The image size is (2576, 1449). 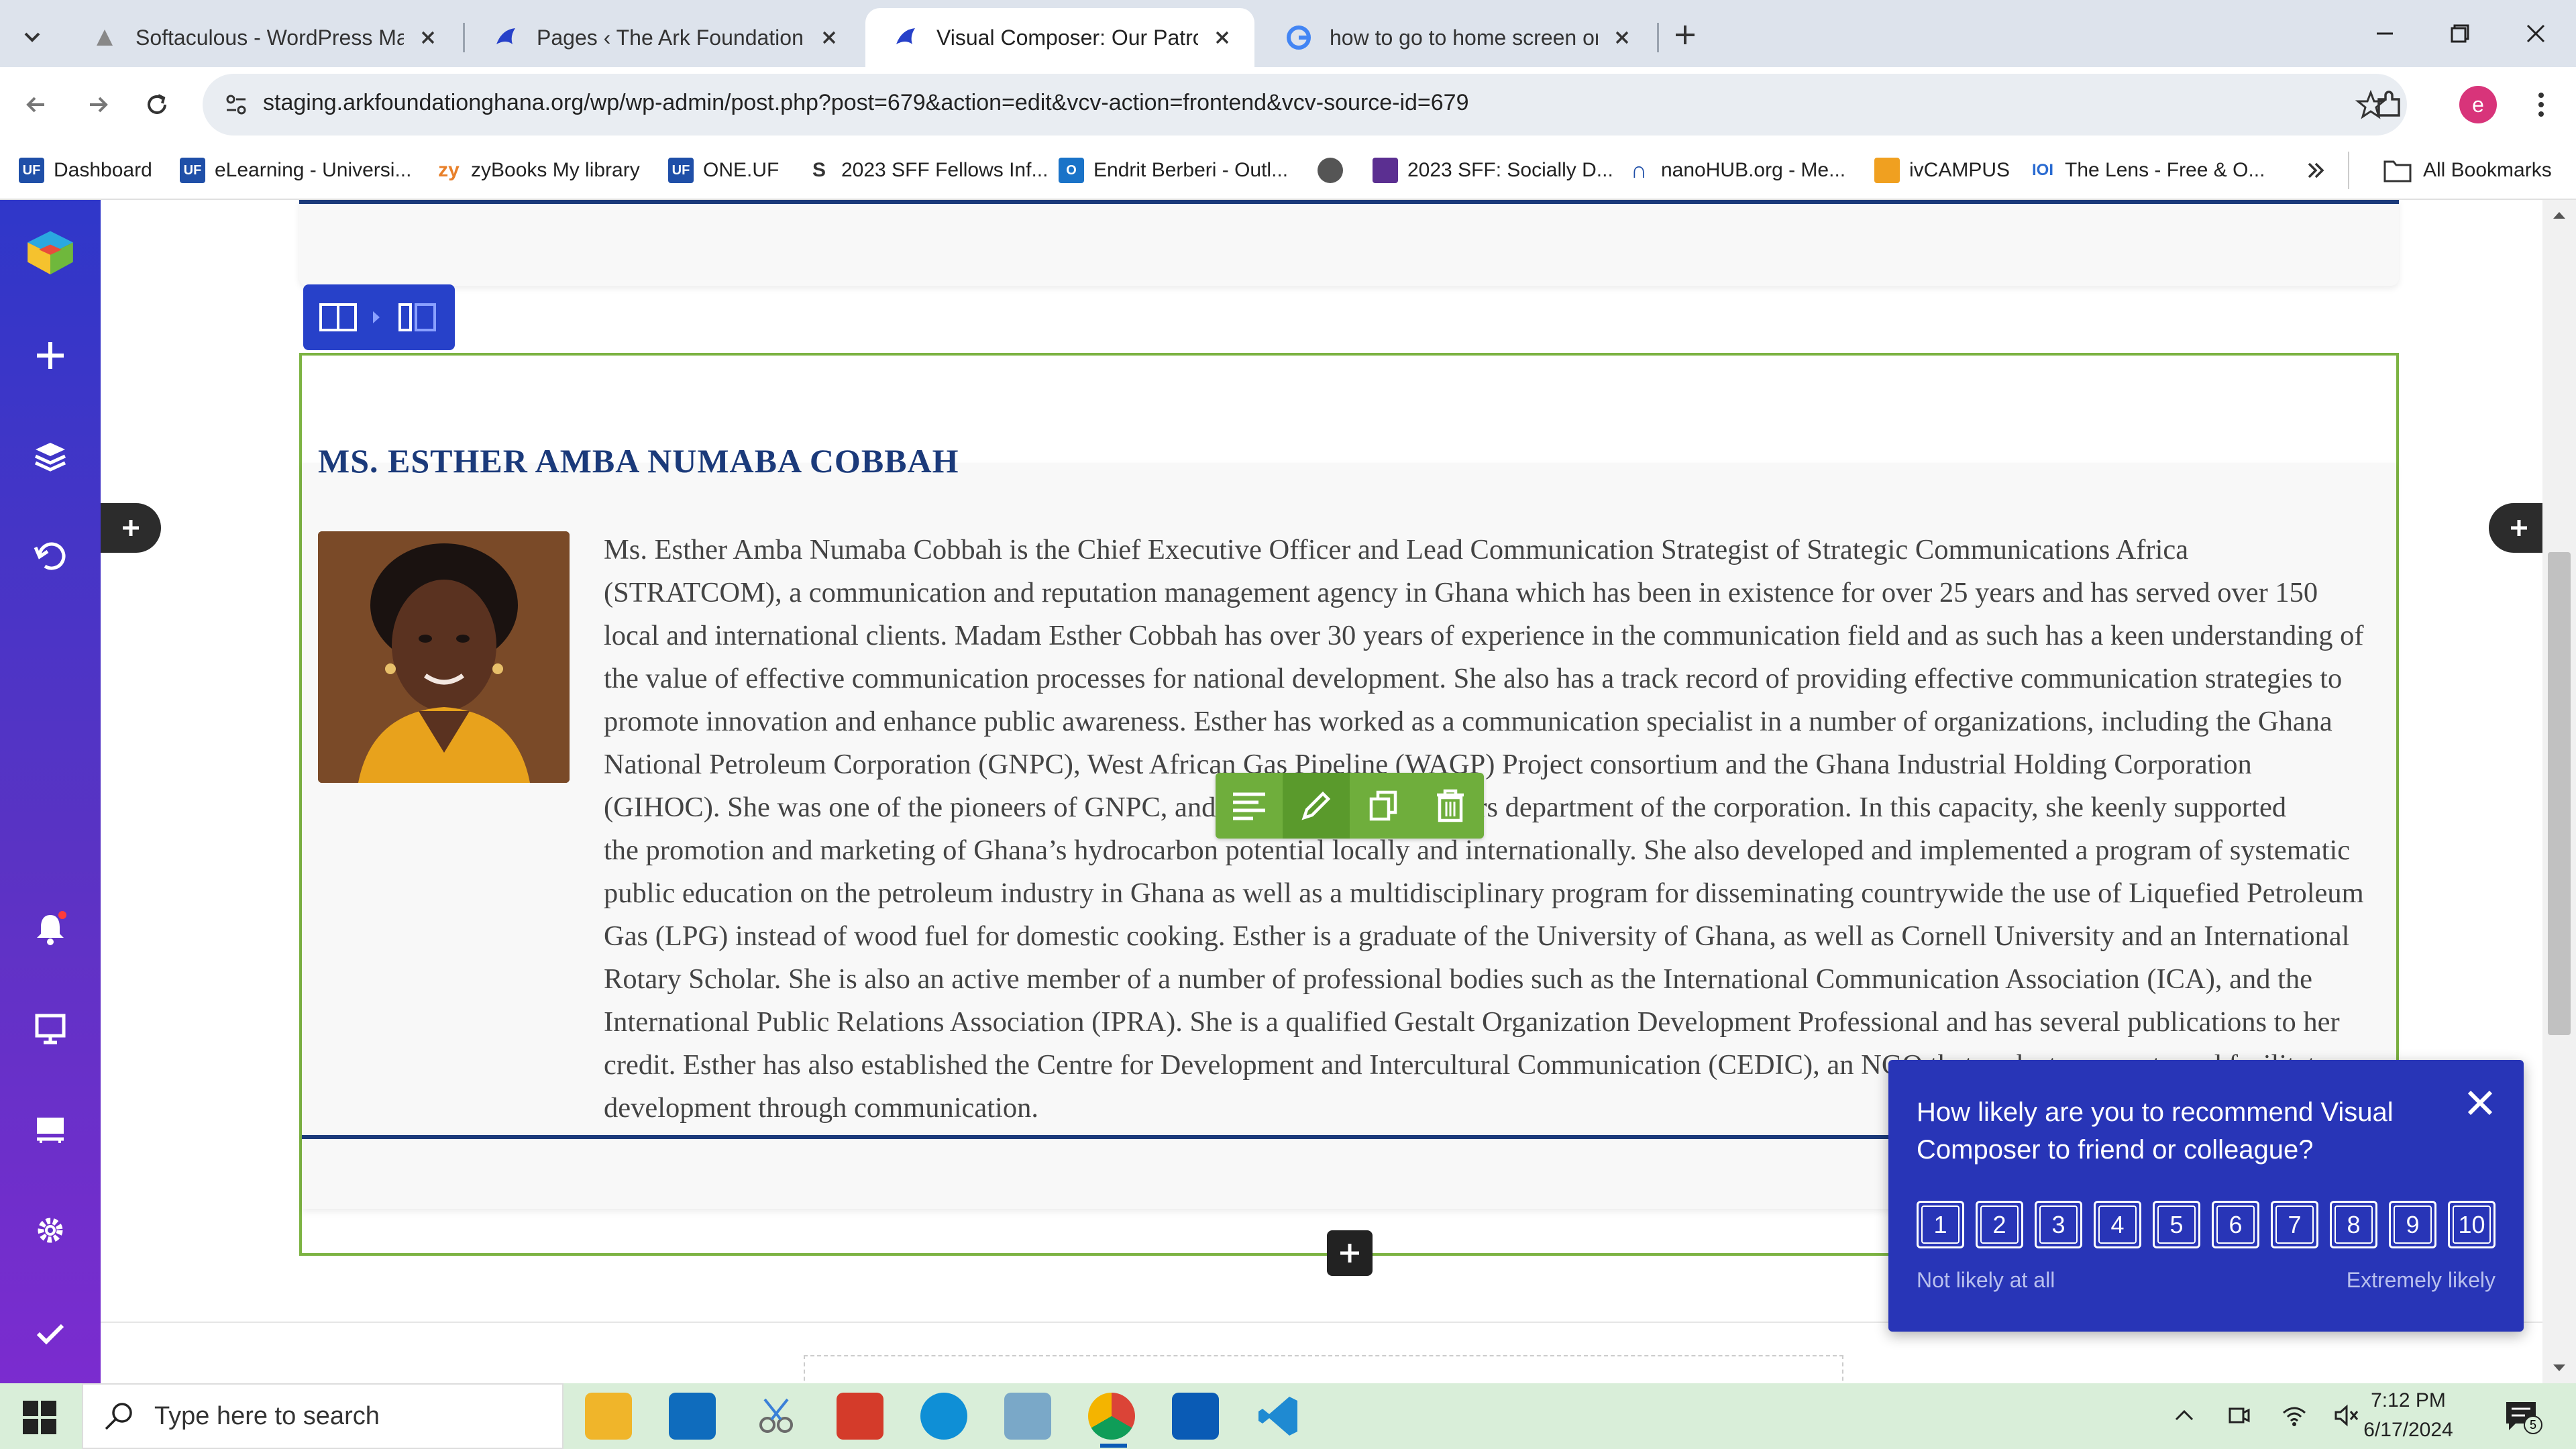 I want to click on bookmark-label: ONE.UF, so click(x=741, y=170).